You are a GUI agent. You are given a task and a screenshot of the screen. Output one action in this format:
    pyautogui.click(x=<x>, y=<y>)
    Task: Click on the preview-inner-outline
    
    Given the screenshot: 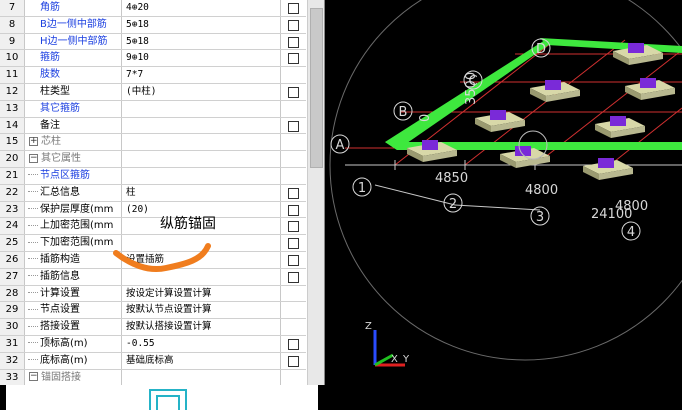 What is the action you would take?
    pyautogui.click(x=168, y=402)
    